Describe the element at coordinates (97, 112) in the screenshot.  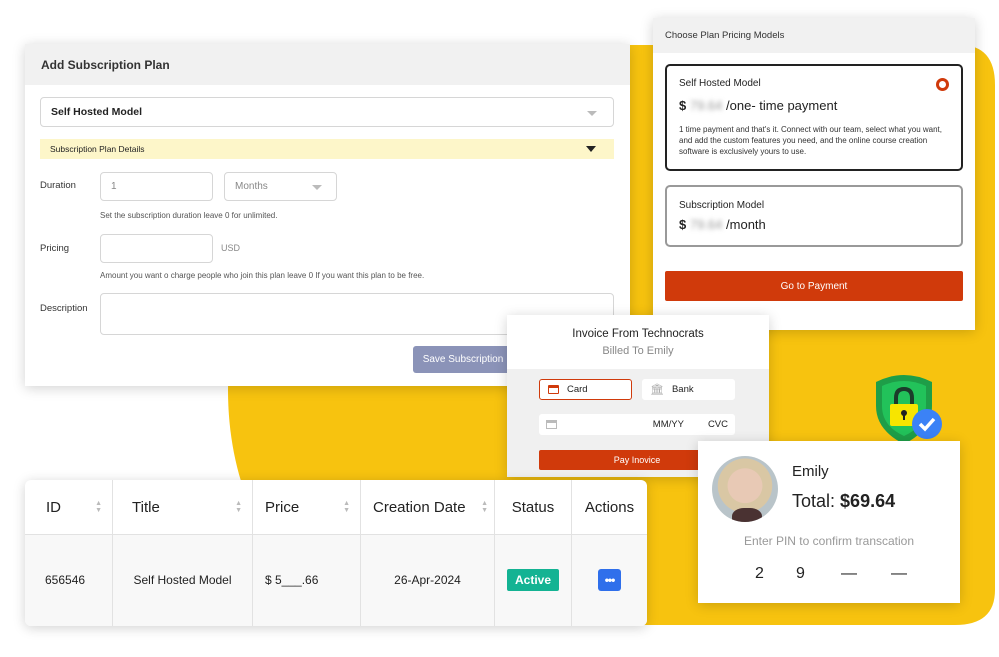
I see `model-select-value: Self Hosted Model` at that location.